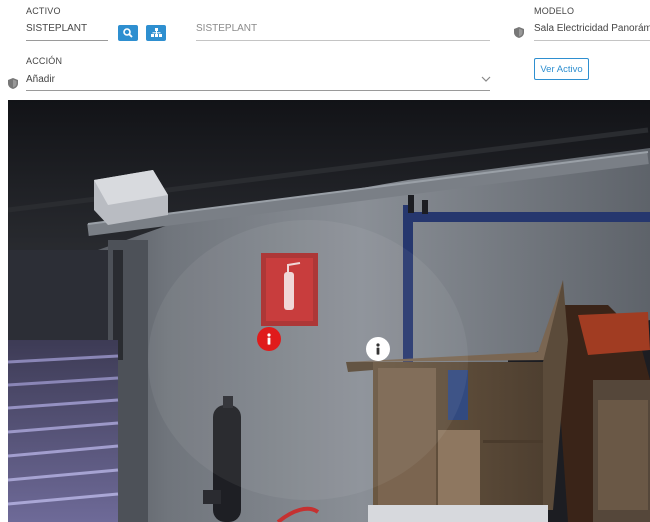 The image size is (650, 522). What do you see at coordinates (343, 40) in the screenshot?
I see `activo-name-underline` at bounding box center [343, 40].